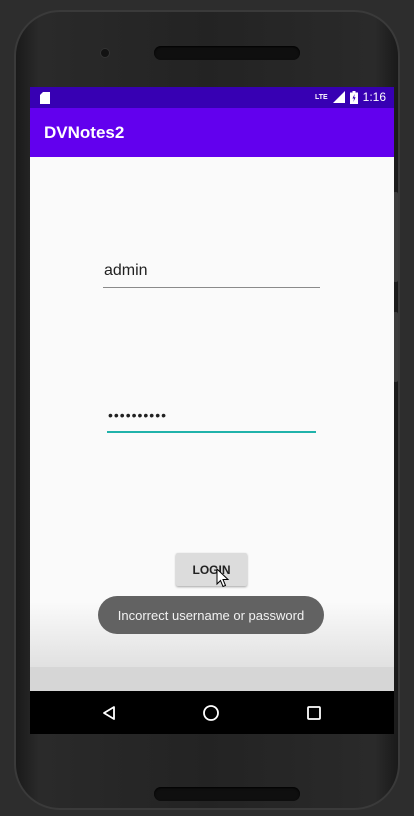 The width and height of the screenshot is (414, 816). Describe the element at coordinates (374, 97) in the screenshot. I see `status-time: 1:16` at that location.